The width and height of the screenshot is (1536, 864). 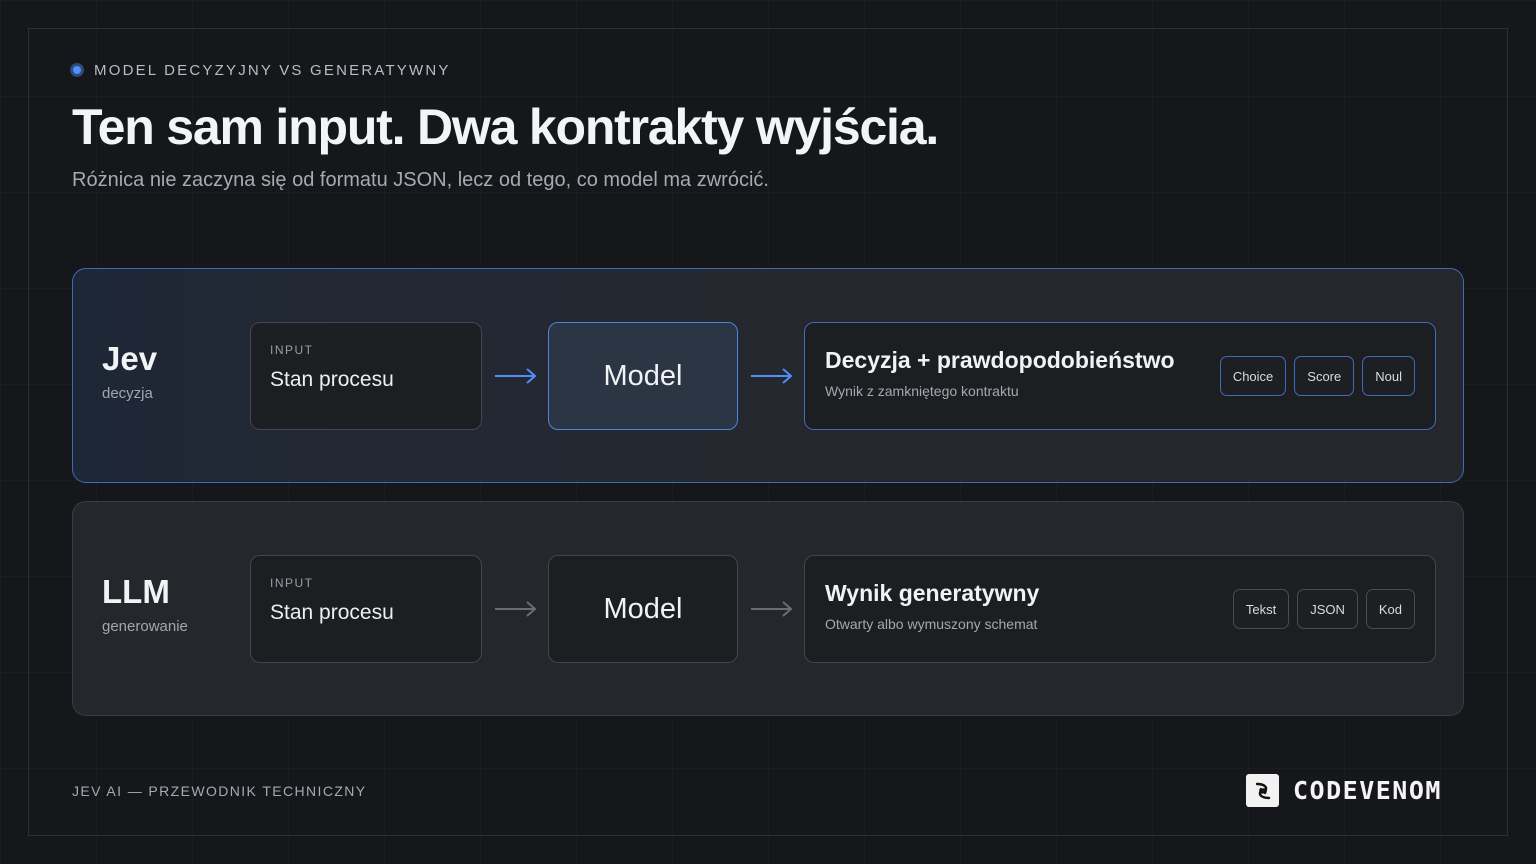 I want to click on tag-json: JSON, so click(x=1327, y=609).